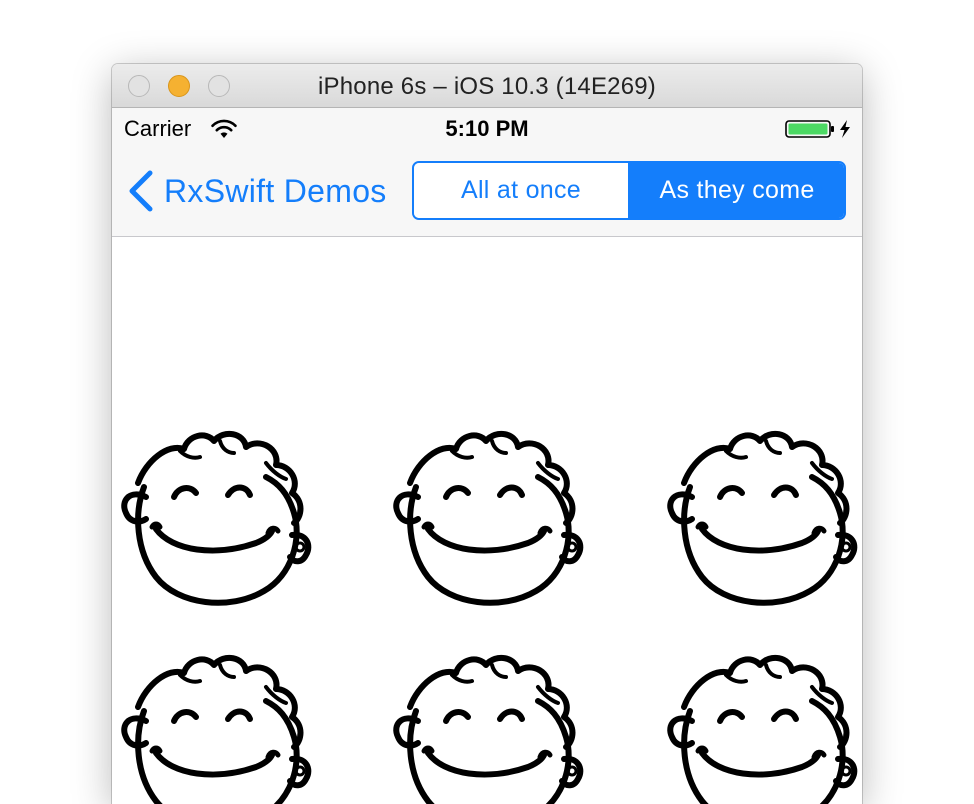  Describe the element at coordinates (522, 190) in the screenshot. I see `segment-all-at-once: All at once` at that location.